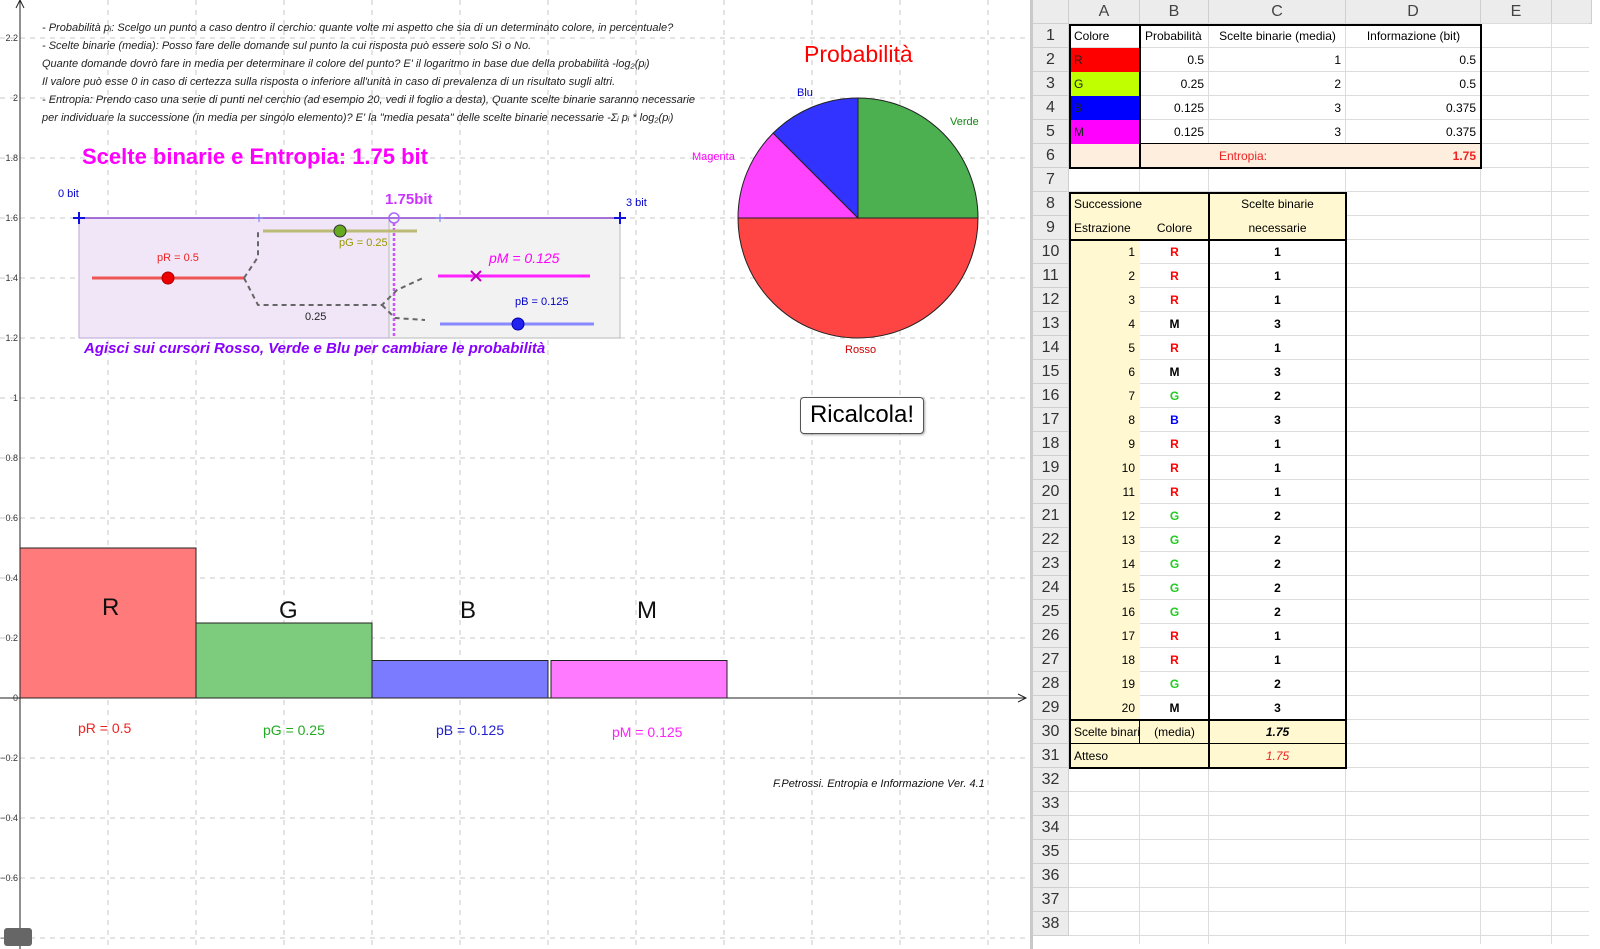 The height and width of the screenshot is (949, 1600). What do you see at coordinates (1174, 228) in the screenshot?
I see `header-colore-2: Colore` at bounding box center [1174, 228].